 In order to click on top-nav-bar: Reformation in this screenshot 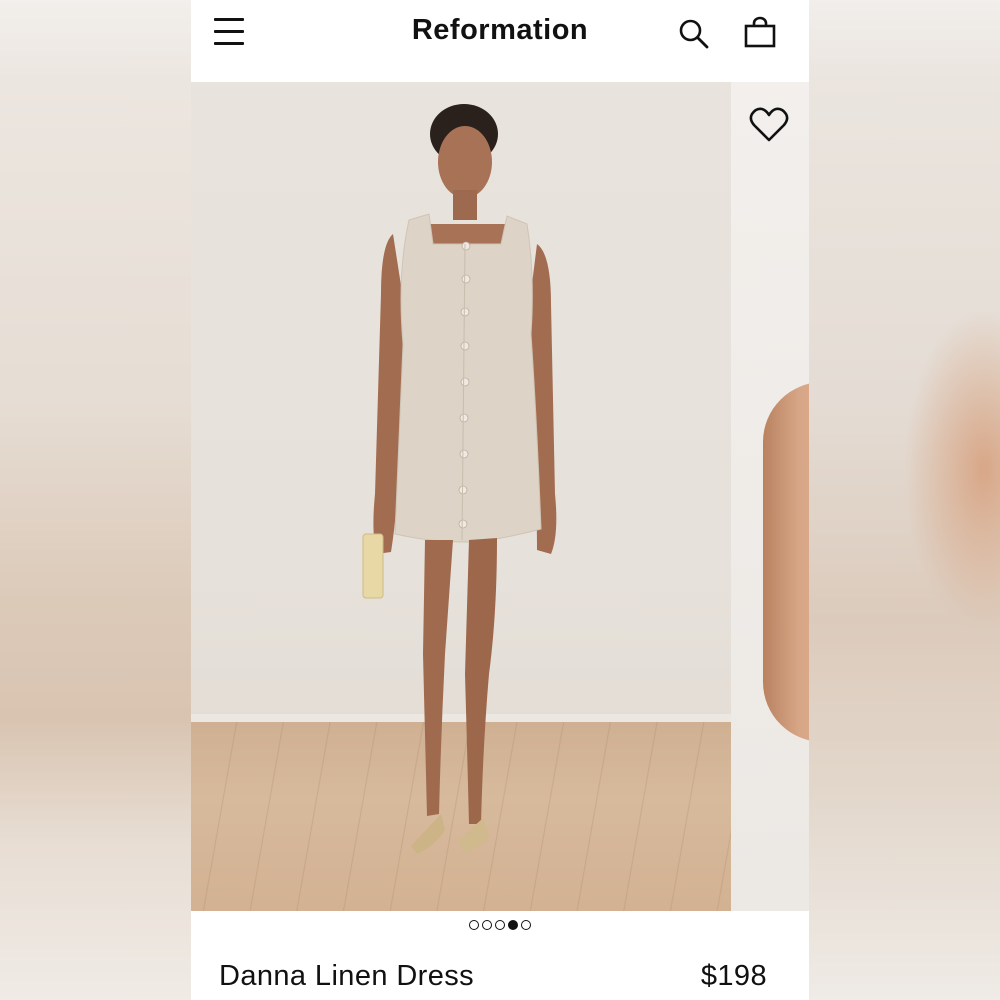, I will do `click(500, 41)`.